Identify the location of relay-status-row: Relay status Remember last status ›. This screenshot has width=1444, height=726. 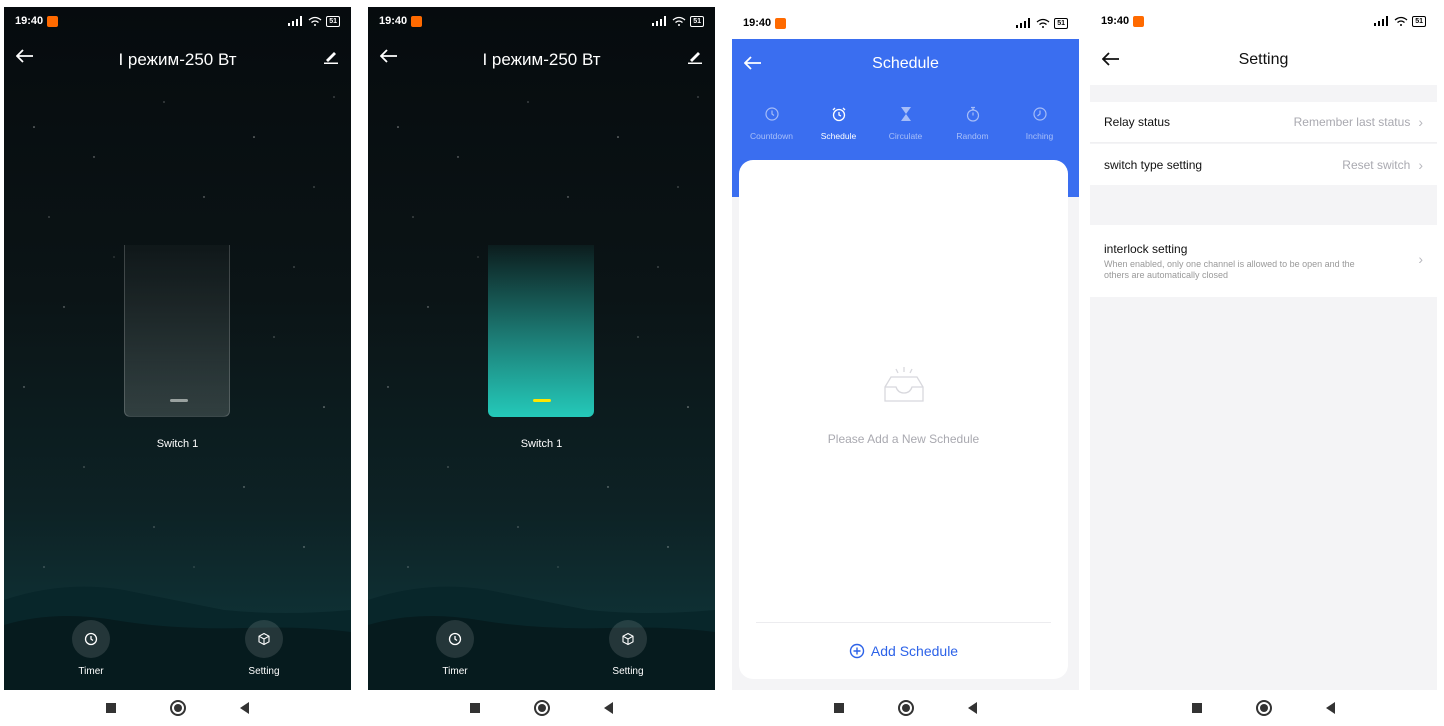
(1263, 122).